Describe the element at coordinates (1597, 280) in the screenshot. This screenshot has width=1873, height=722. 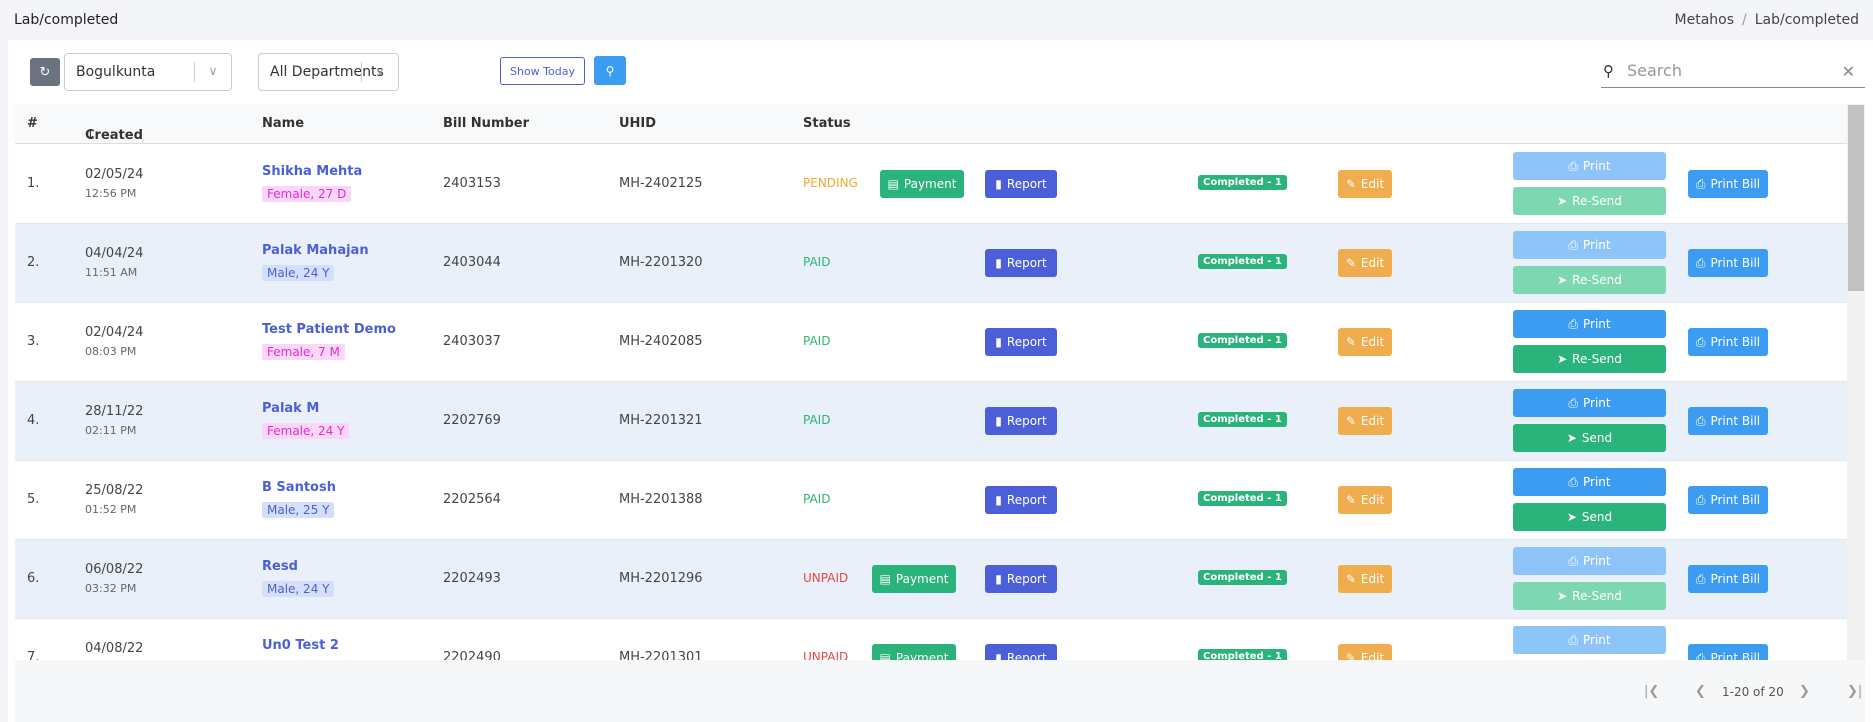
I see `send-button-label: Re-Send` at that location.